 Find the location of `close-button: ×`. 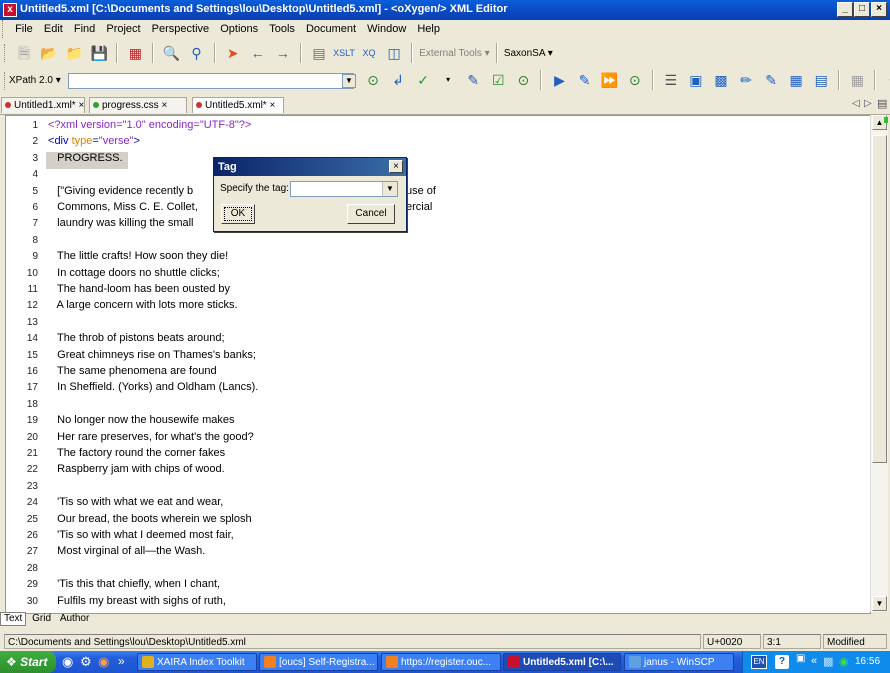

close-button: × is located at coordinates (879, 9).